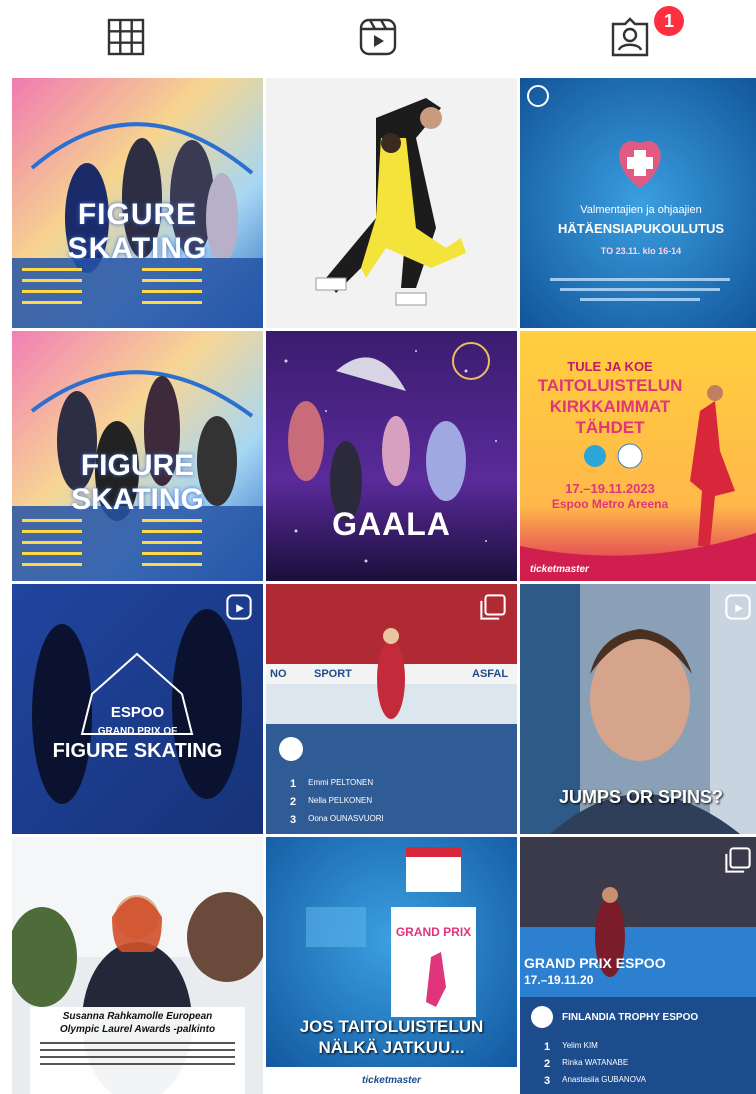 Image resolution: width=756 pixels, height=1094 pixels. I want to click on post-title: JOS TAITOLUISTELUN, so click(391, 1026).